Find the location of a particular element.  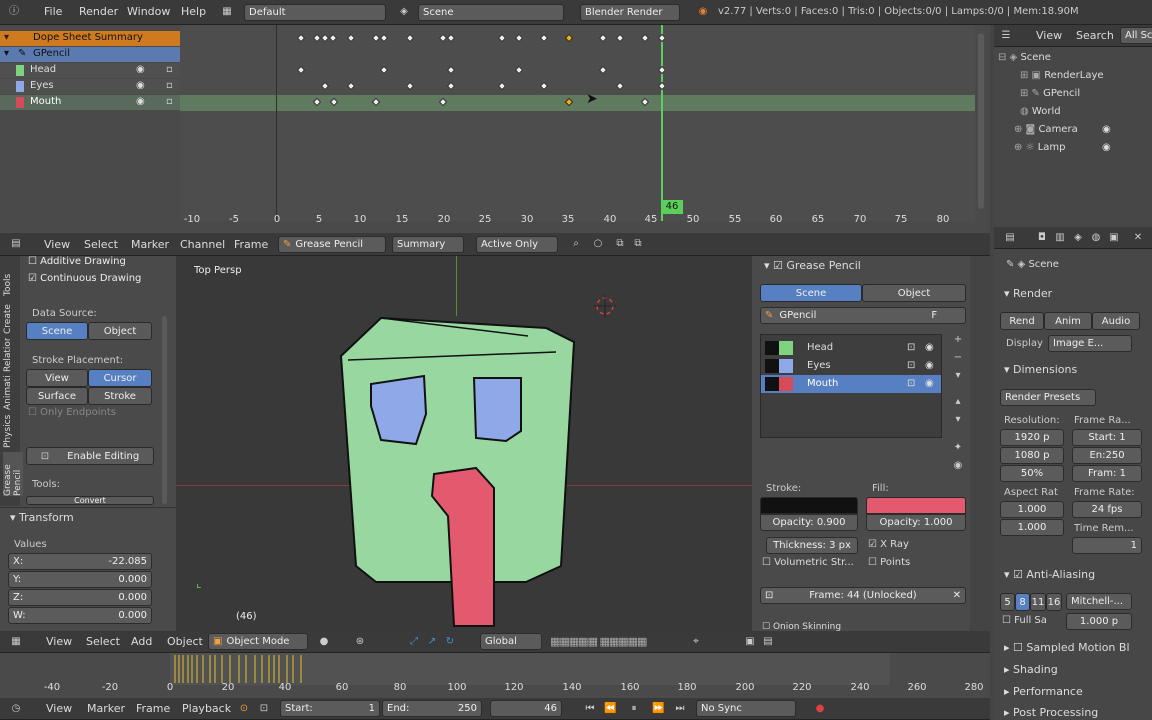

layer-row-eyes: Eyes ⊡ ◉ is located at coordinates (851, 366).